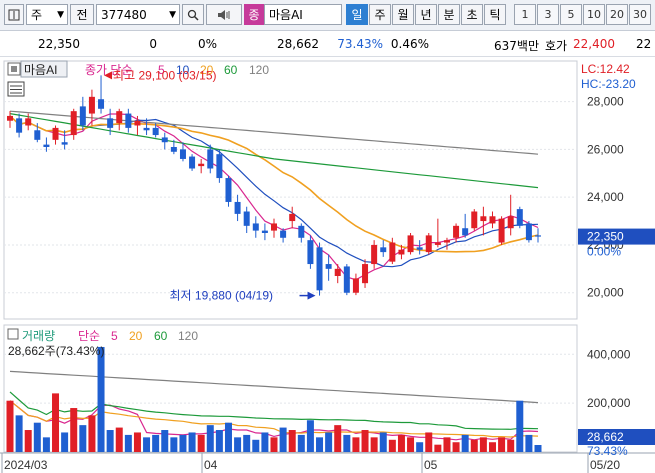  What do you see at coordinates (409, 44) in the screenshot?
I see `quote-turnover: 0.46%` at bounding box center [409, 44].